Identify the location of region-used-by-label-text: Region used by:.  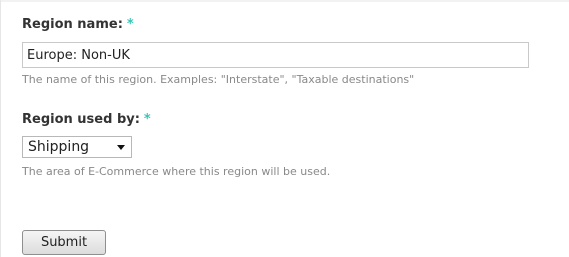
(81, 119).